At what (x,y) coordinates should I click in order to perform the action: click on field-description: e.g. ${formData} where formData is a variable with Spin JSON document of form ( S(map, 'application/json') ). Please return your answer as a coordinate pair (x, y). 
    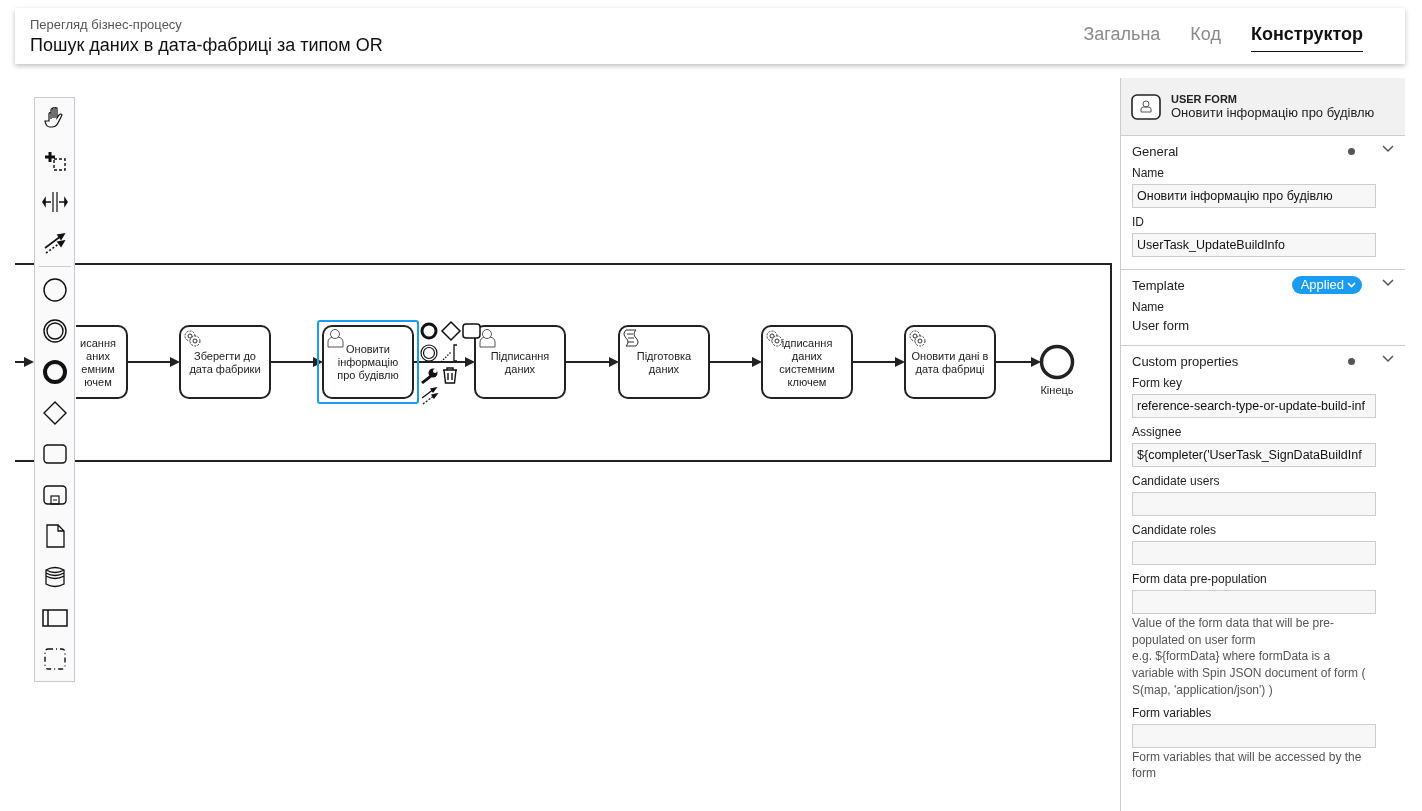
    Looking at the image, I should click on (1249, 673).